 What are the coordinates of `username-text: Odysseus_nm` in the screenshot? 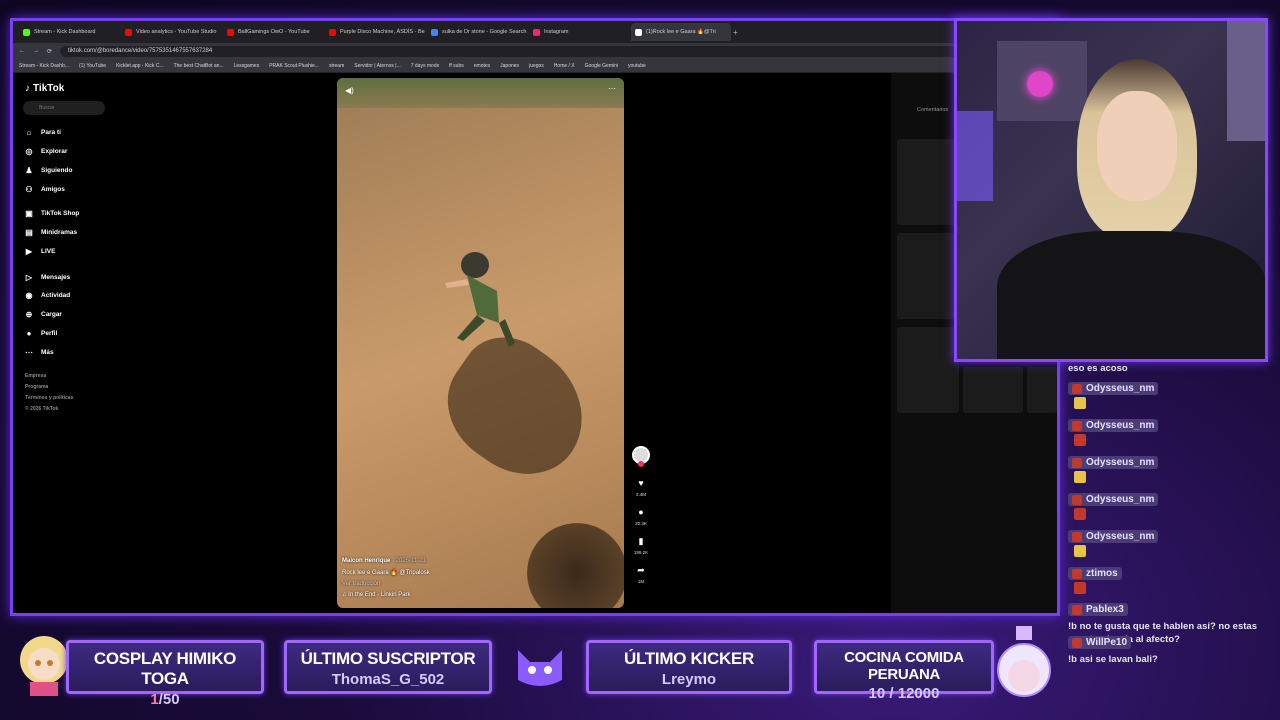 It's located at (1120, 499).